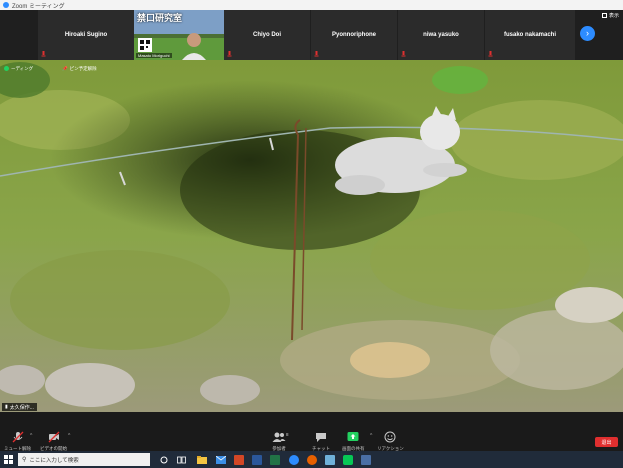  I want to click on app-icon, so click(329, 459).